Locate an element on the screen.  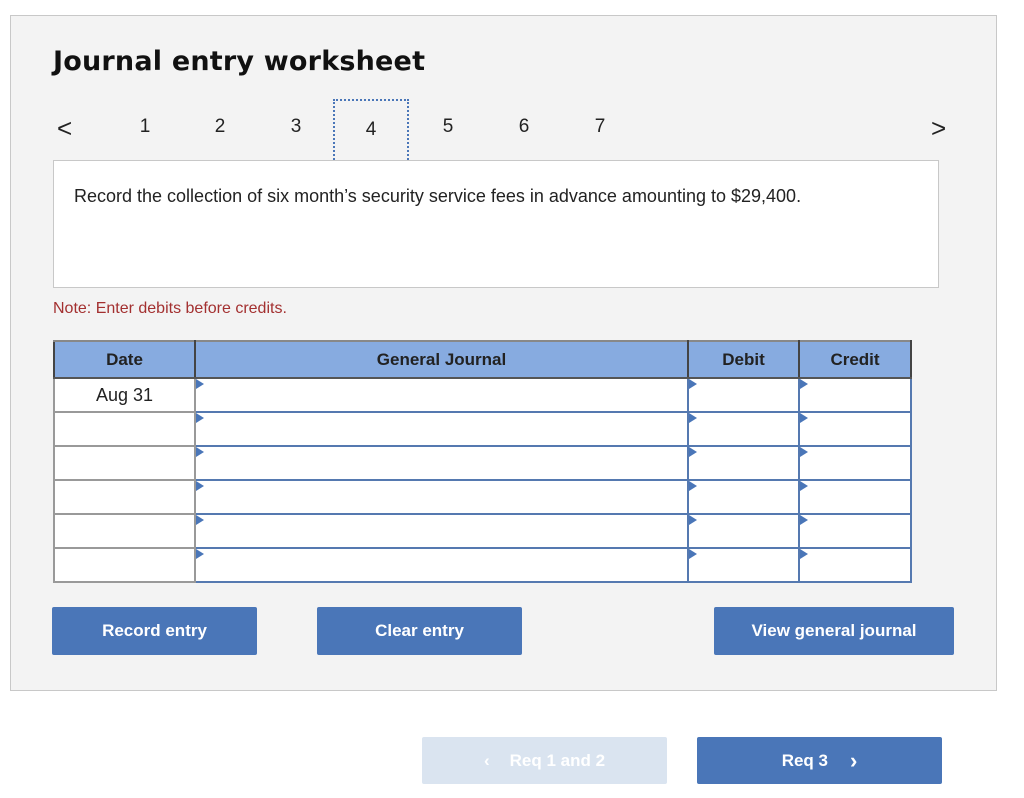
header-date: Date is located at coordinates (124, 359).